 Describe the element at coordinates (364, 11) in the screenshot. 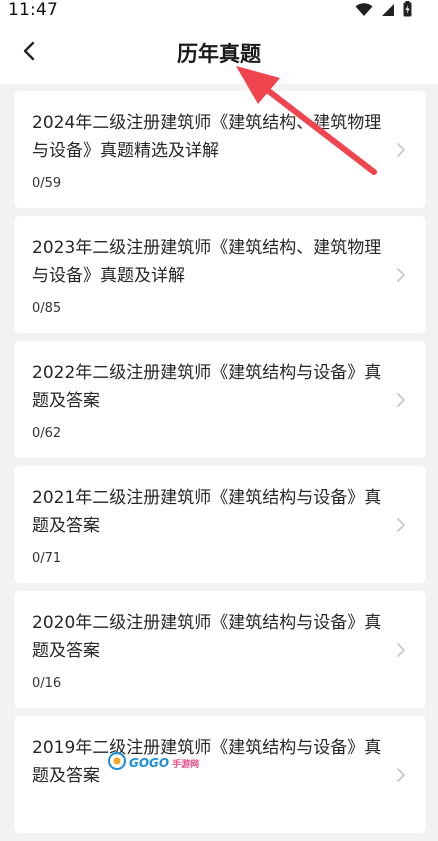

I see `wifi-icon` at that location.